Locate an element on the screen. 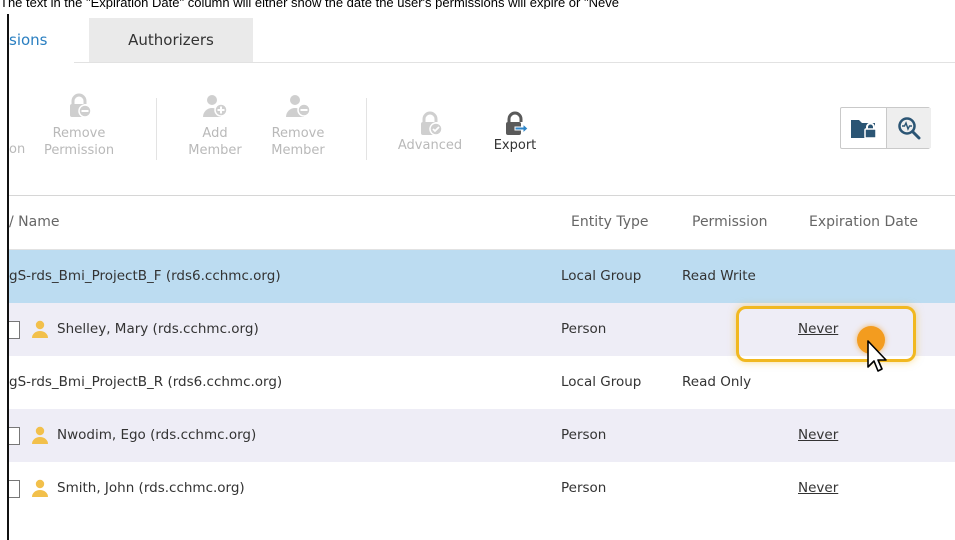 This screenshot has height=540, width=955. add-permission-button: on is located at coordinates (22, 149).